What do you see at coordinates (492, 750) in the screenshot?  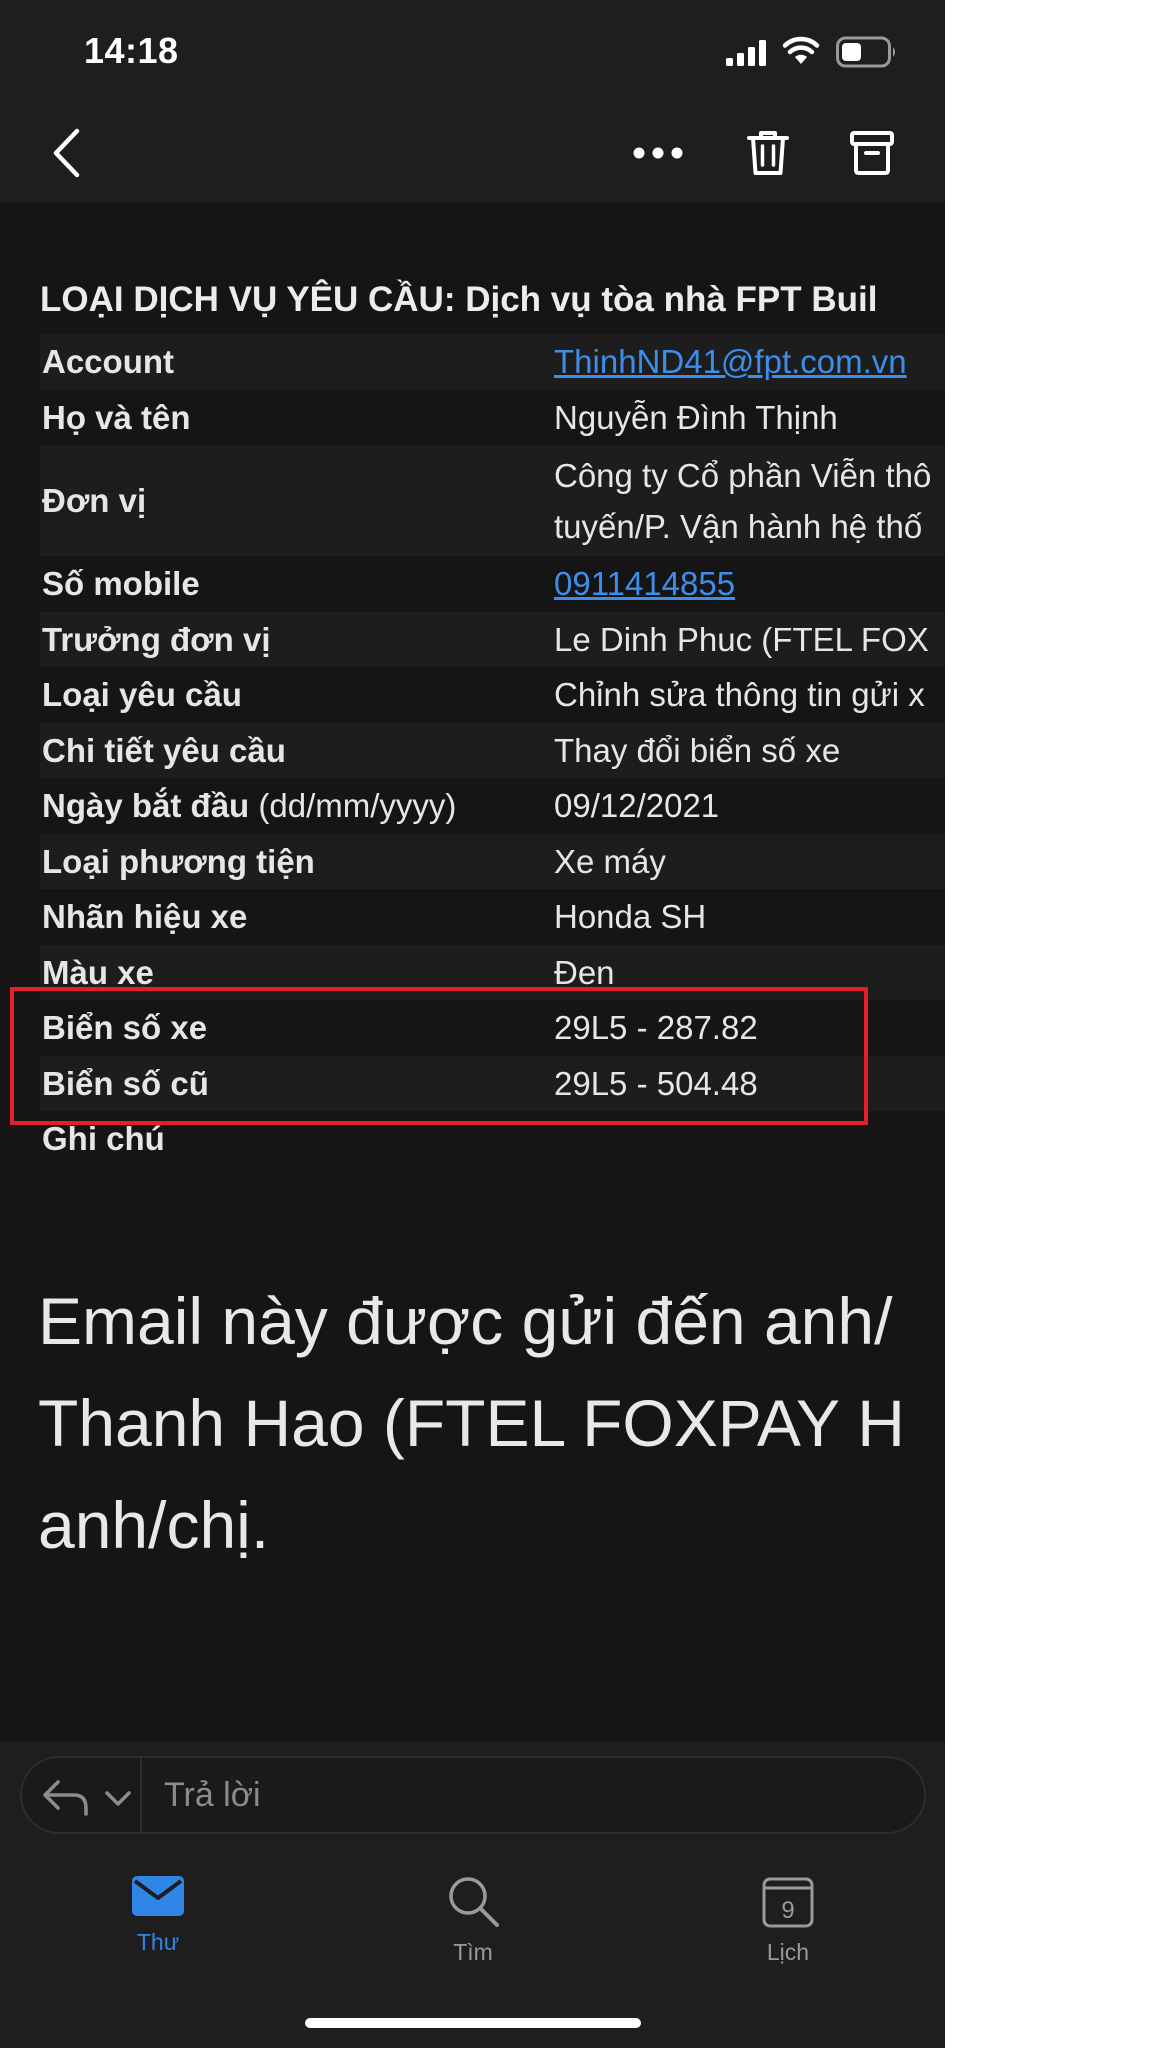 I see `table-row: Chi tiết yêu cầu Thay đổi biển số xe` at bounding box center [492, 750].